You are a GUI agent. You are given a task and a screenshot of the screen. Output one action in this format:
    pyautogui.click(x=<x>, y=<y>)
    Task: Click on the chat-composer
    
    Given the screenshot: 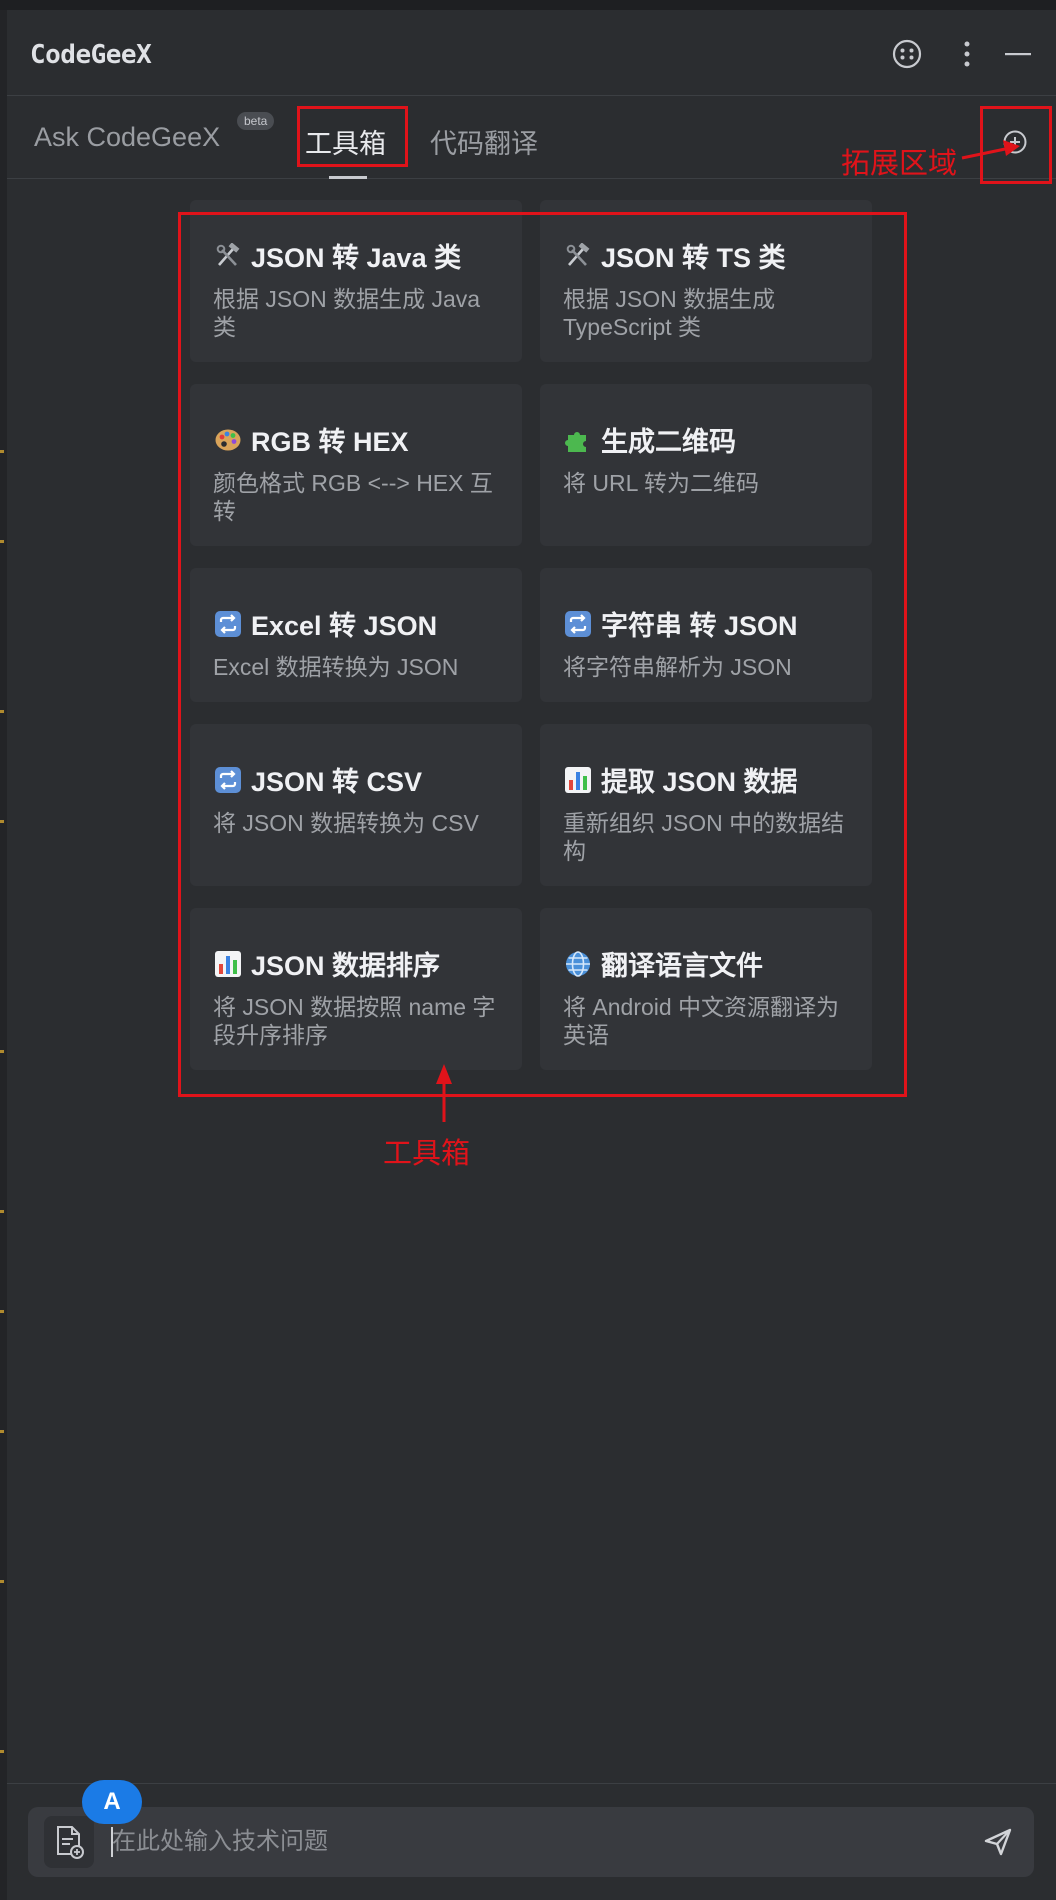 What is the action you would take?
    pyautogui.click(x=531, y=1842)
    